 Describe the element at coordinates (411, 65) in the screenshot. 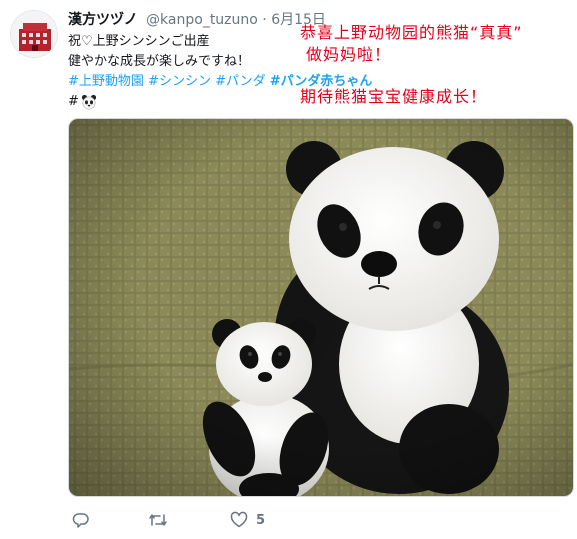

I see `chinese-caption-overlay: 恭喜上野动物园的熊猫“真真” 做妈妈啦！ 期待熊猫宝宝健康成长！` at that location.